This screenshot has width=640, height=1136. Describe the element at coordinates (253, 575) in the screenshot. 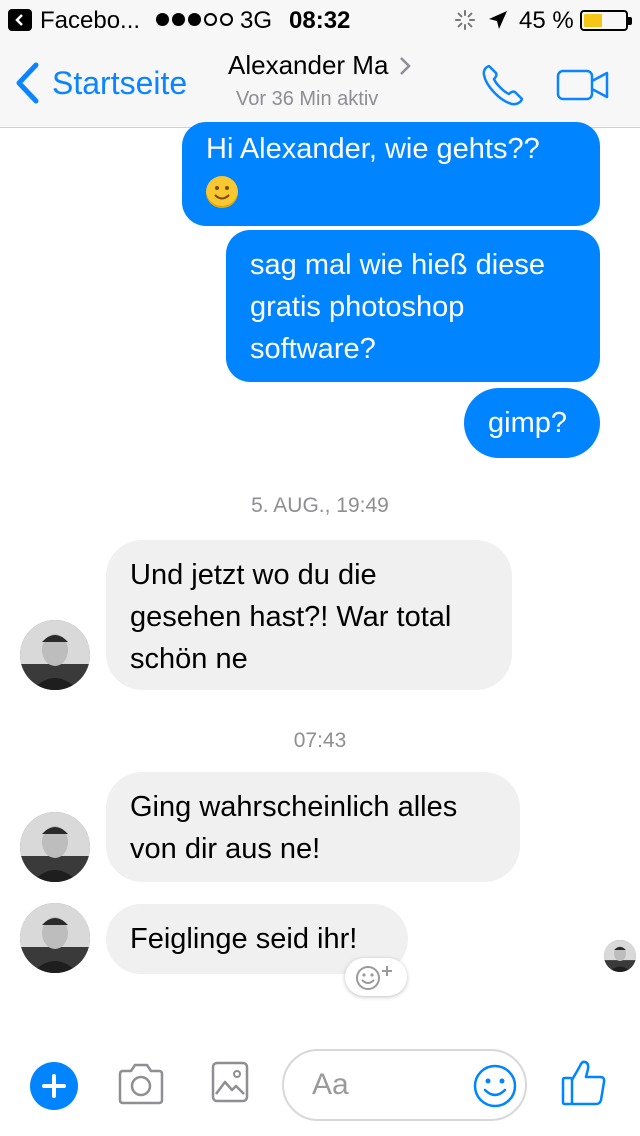

I see `message-text: Und jetzt wo du die` at that location.